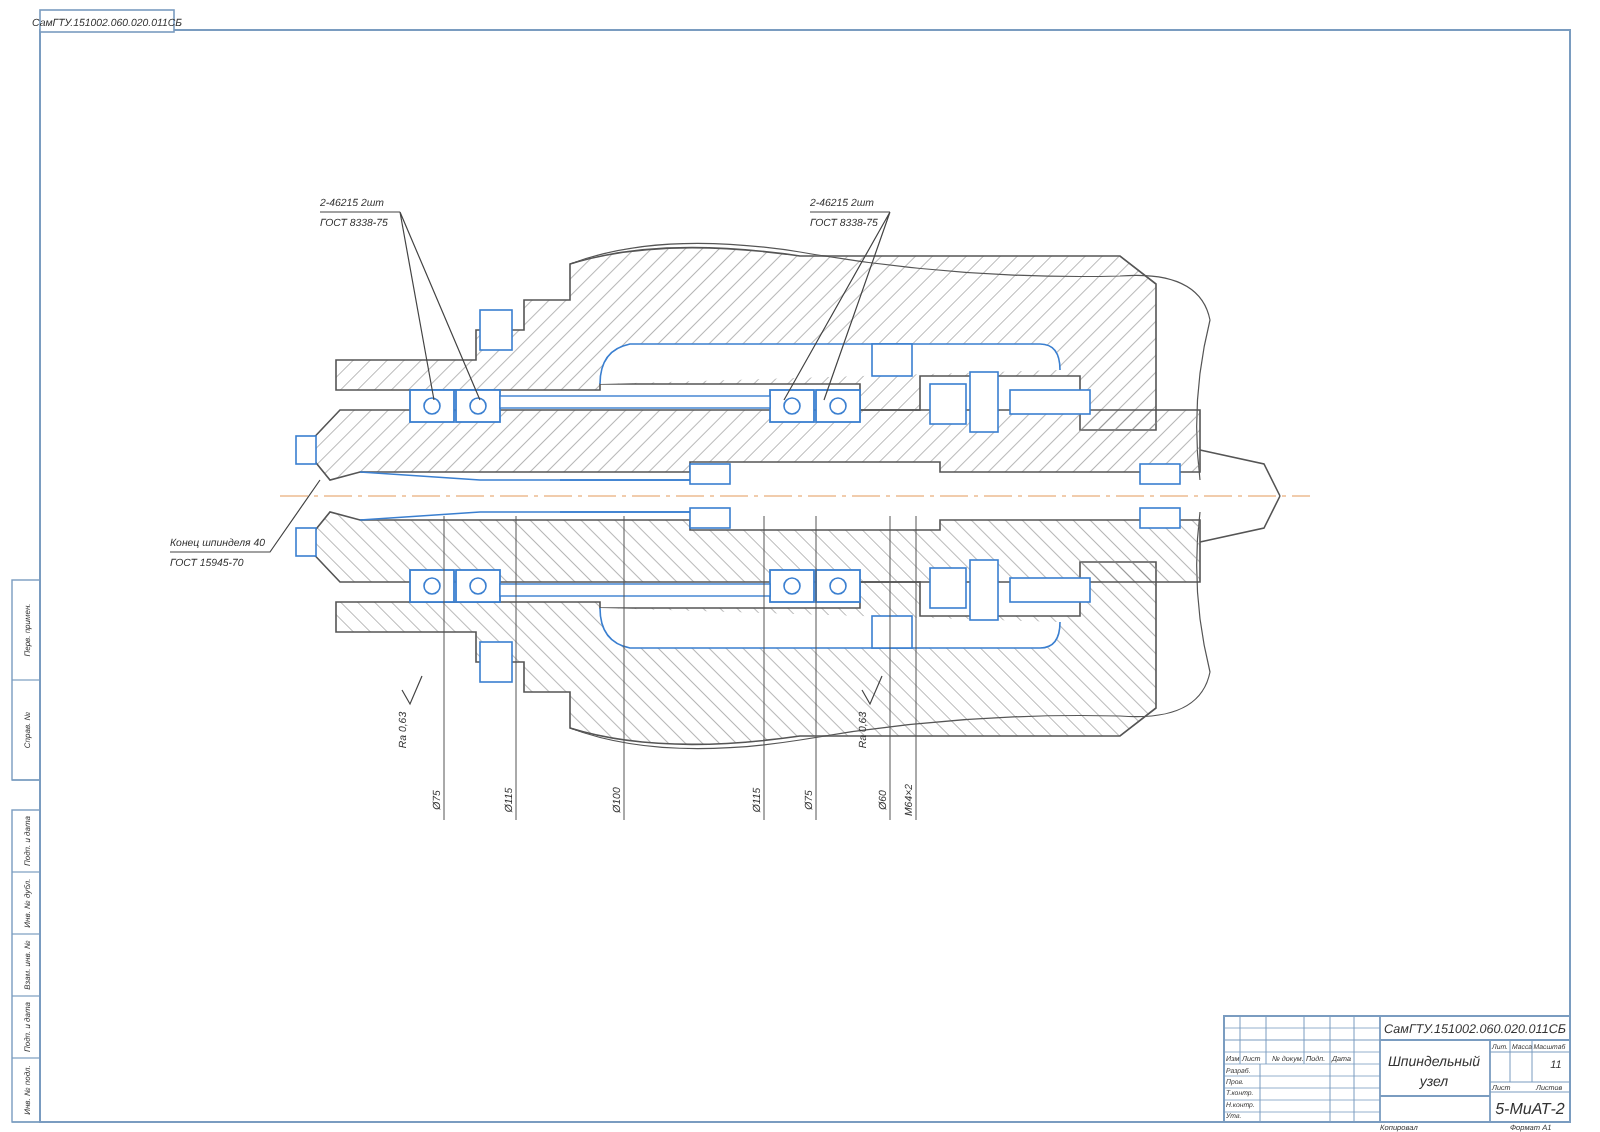 This screenshot has height=1132, width=1600. I want to click on organization-code: 5-МиАТ-2, so click(1530, 1109).